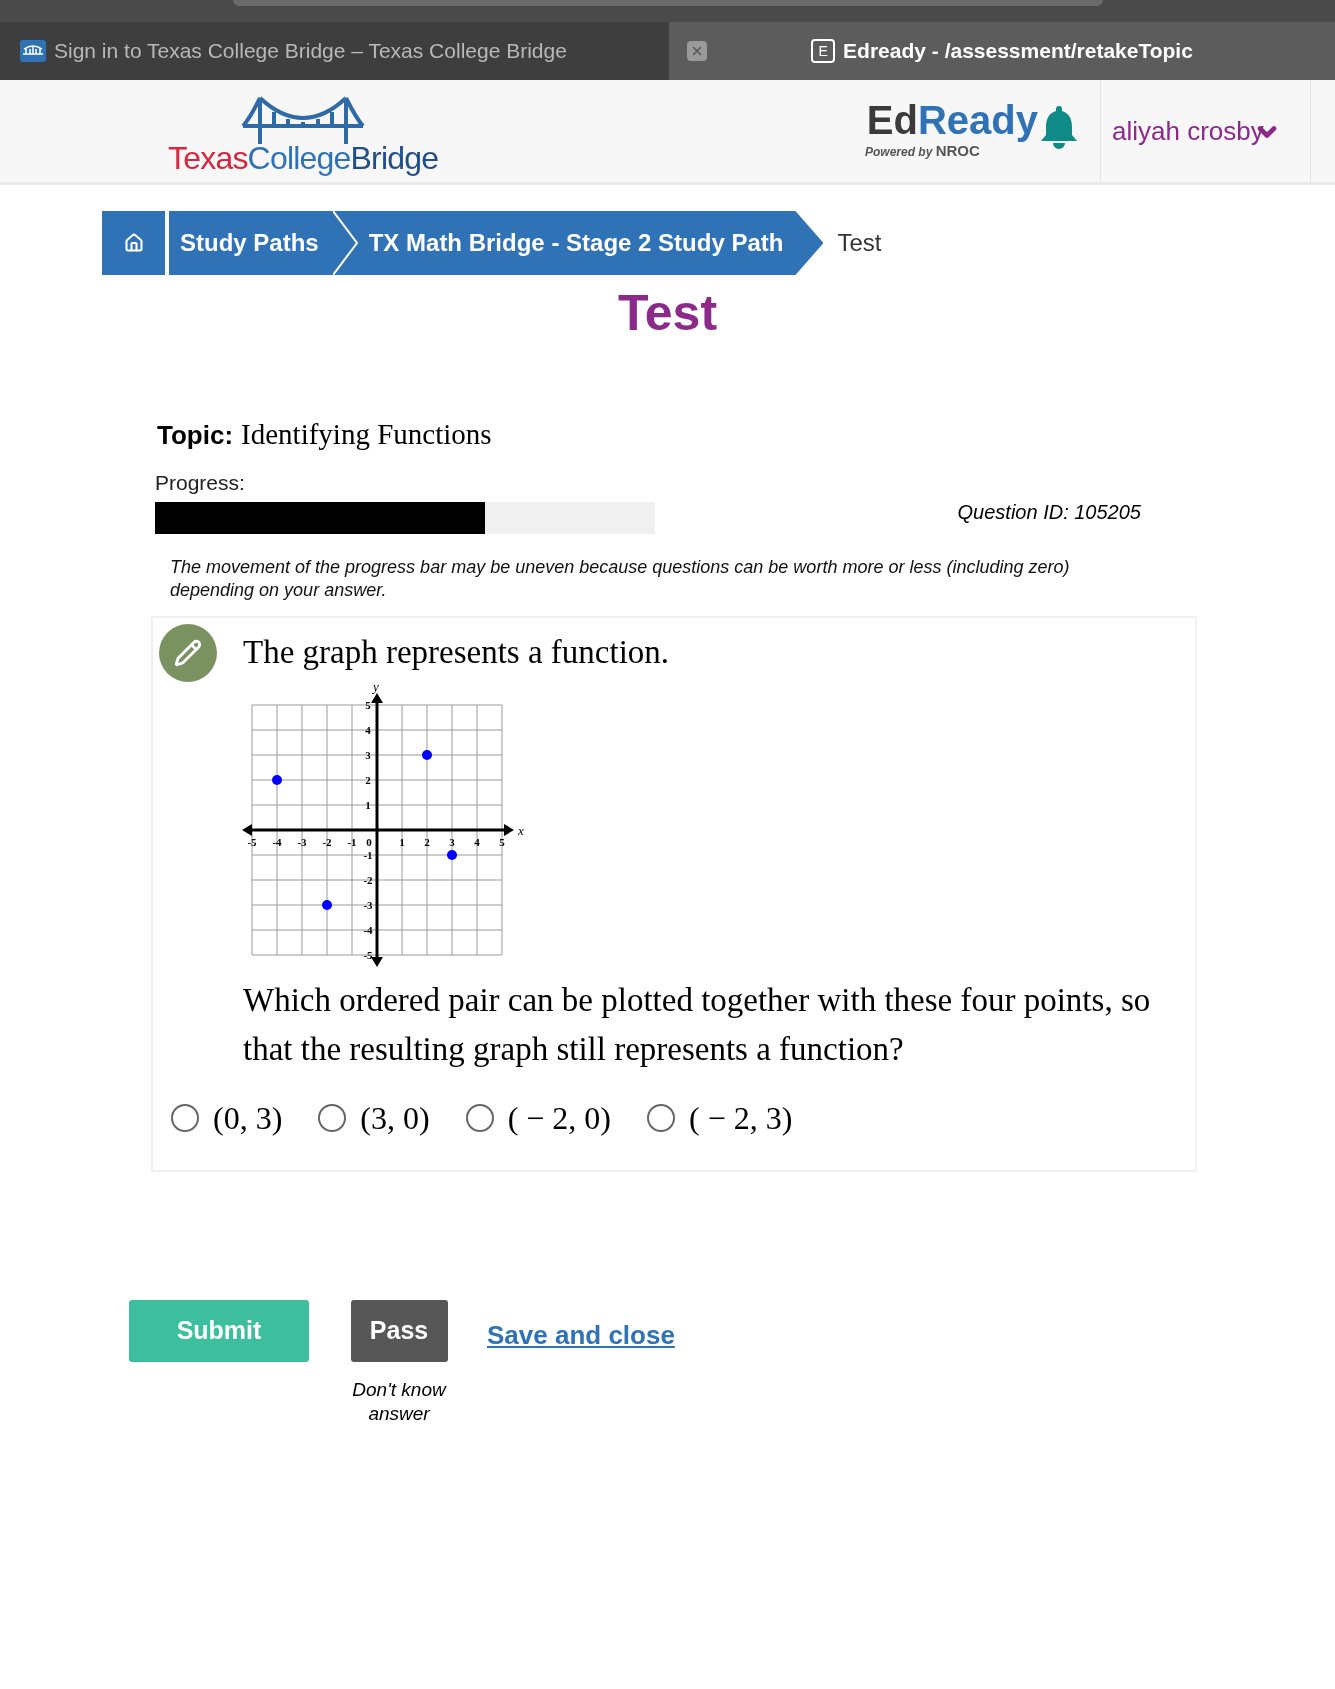 The height and width of the screenshot is (1689, 1335). I want to click on home-icon, so click(133, 243).